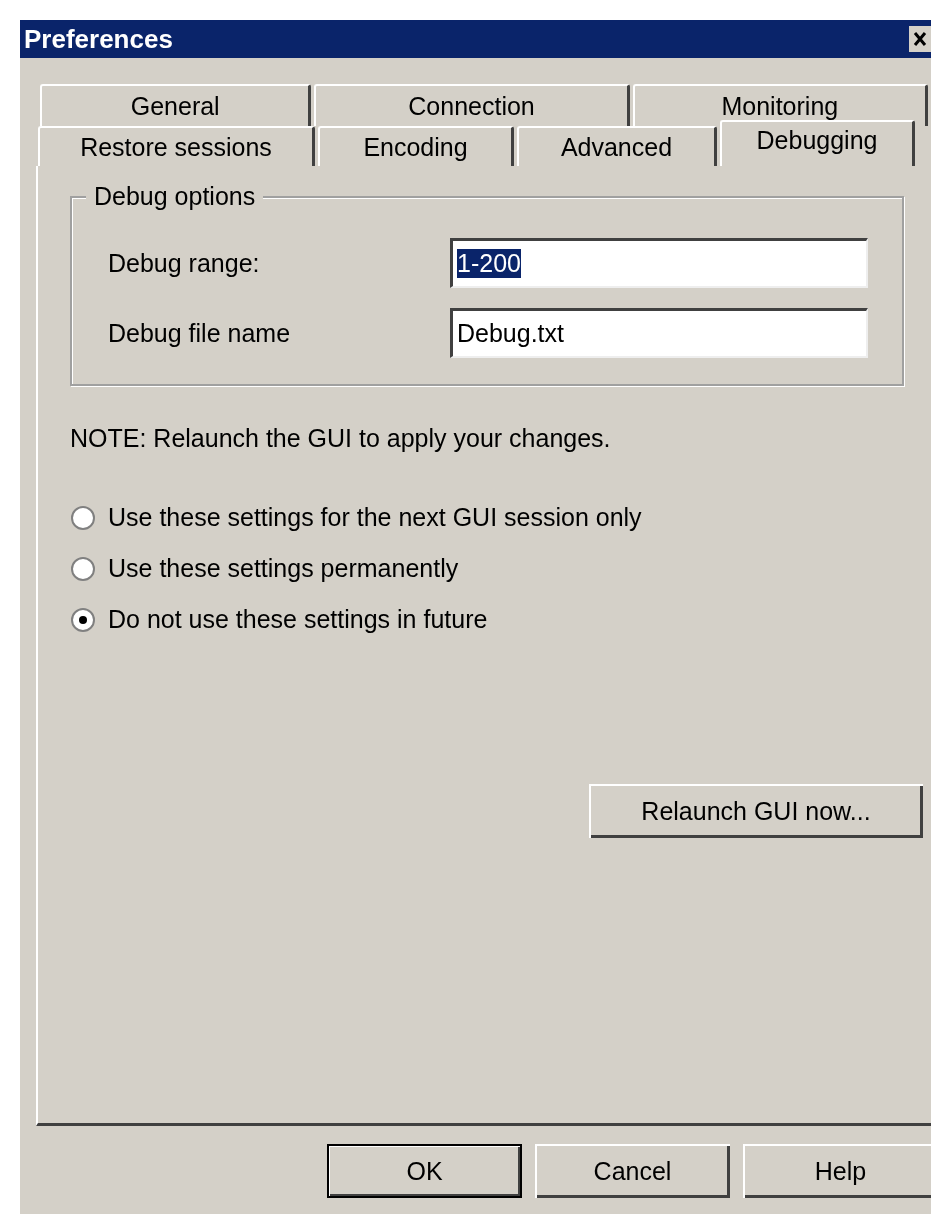  What do you see at coordinates (780, 105) in the screenshot?
I see `tab: Monitoring` at bounding box center [780, 105].